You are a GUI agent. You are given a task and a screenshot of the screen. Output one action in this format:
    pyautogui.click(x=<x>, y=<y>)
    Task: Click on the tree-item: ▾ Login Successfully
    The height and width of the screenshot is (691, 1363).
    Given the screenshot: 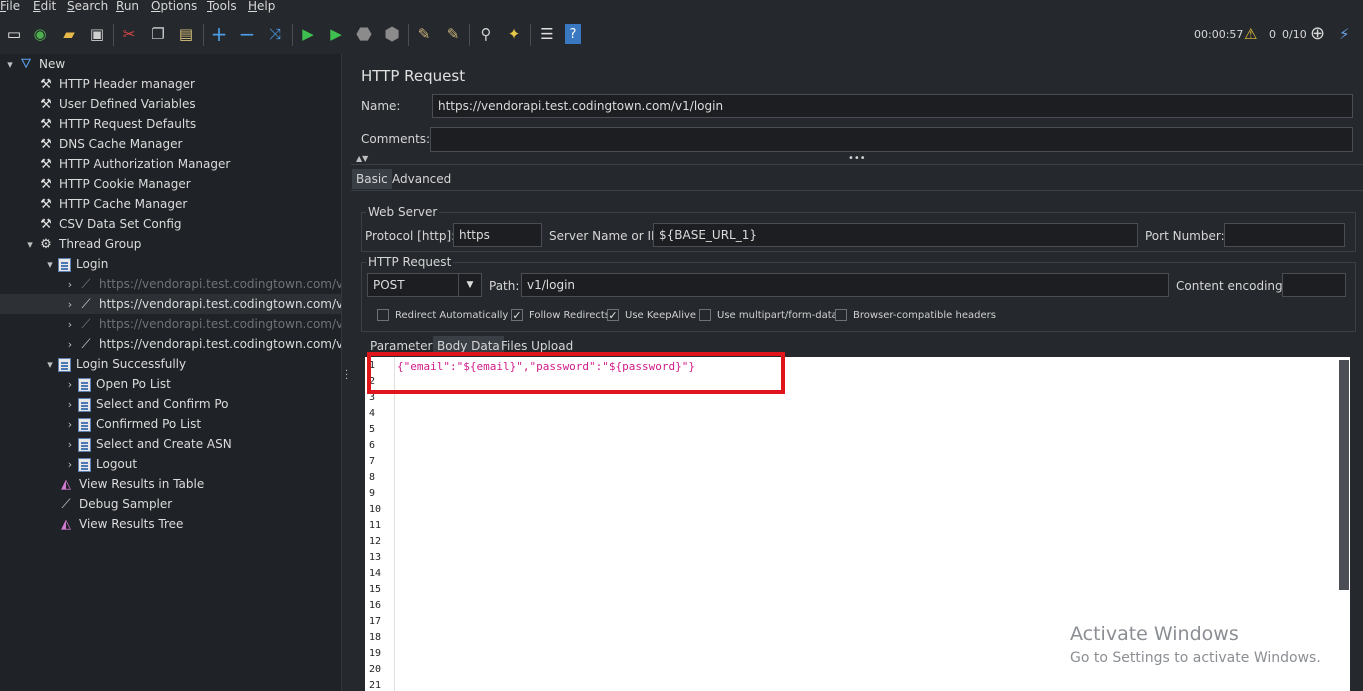 What is the action you would take?
    pyautogui.click(x=170, y=364)
    